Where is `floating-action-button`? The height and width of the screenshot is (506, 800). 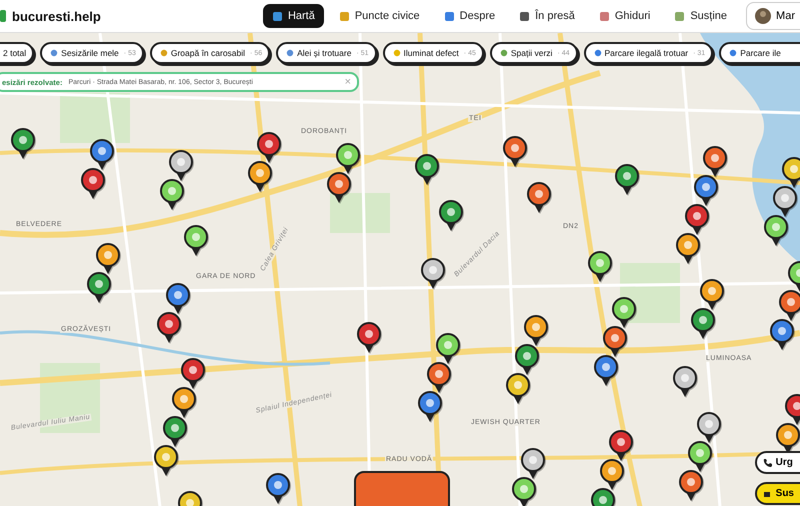 floating-action-button is located at coordinates (402, 488).